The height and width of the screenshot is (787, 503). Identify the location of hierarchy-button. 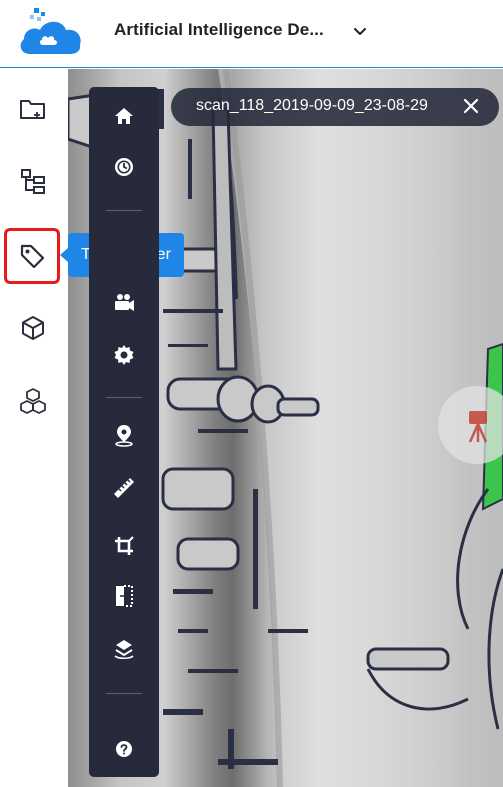
(33, 182).